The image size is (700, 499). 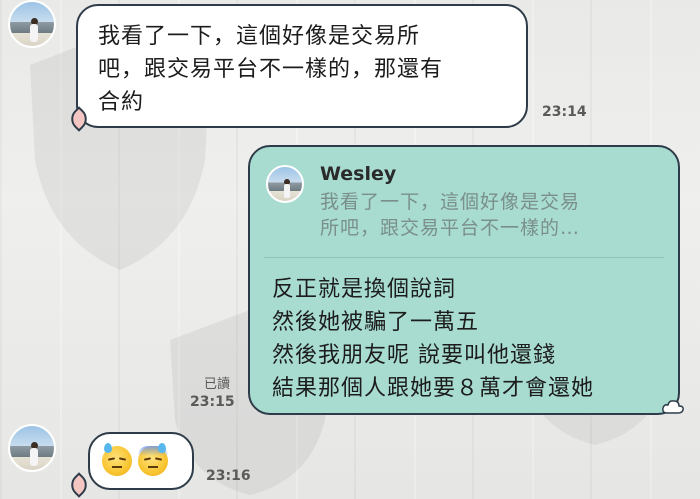 I want to click on cloud-reaction-icon, so click(x=673, y=407).